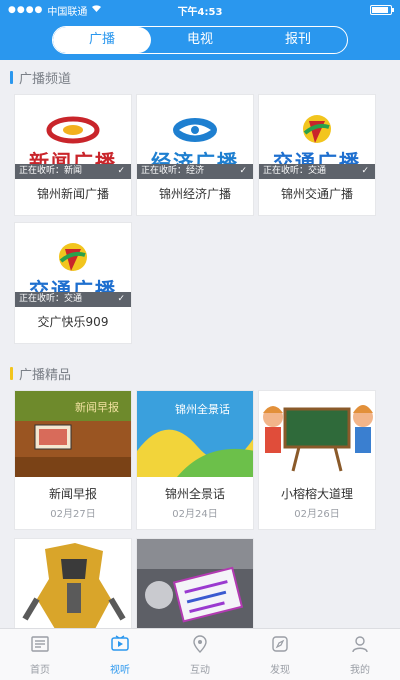 This screenshot has height=680, width=400. I want to click on program-card: 新闻早报 新闻早报 02月27日, so click(73, 460).